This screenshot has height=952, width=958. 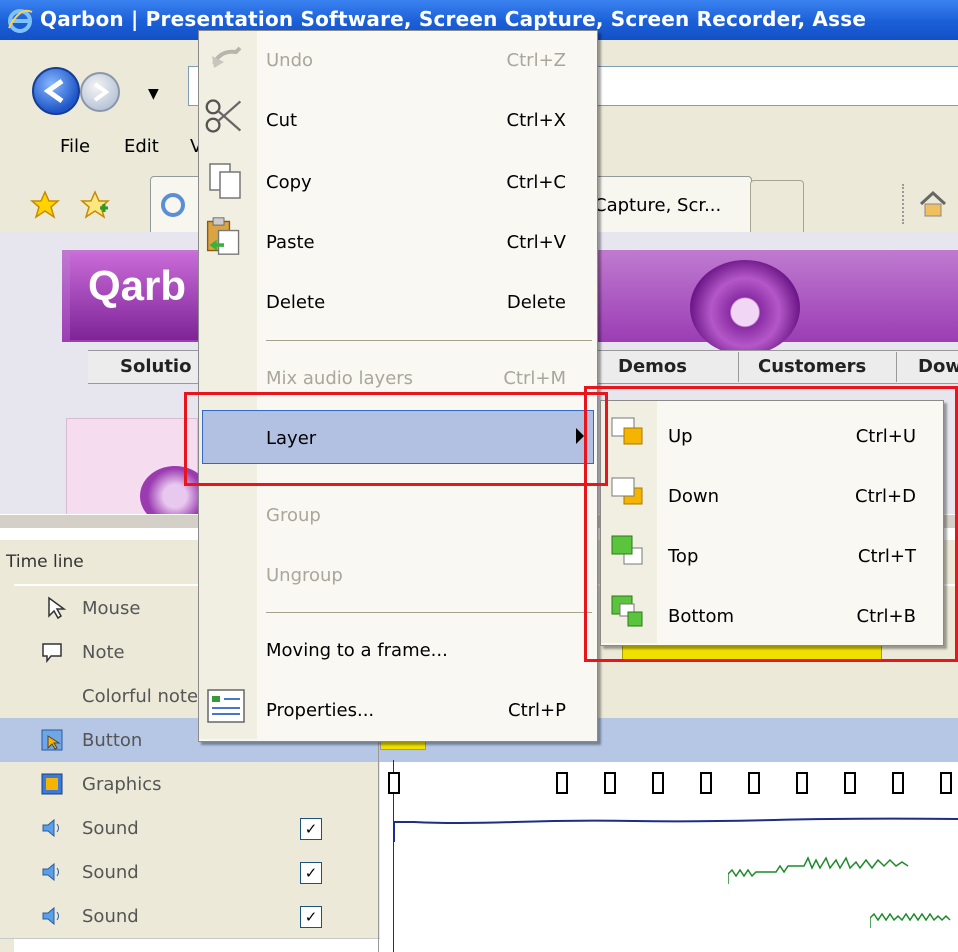 I want to click on row-label-sound-1: Sound, so click(x=110, y=828).